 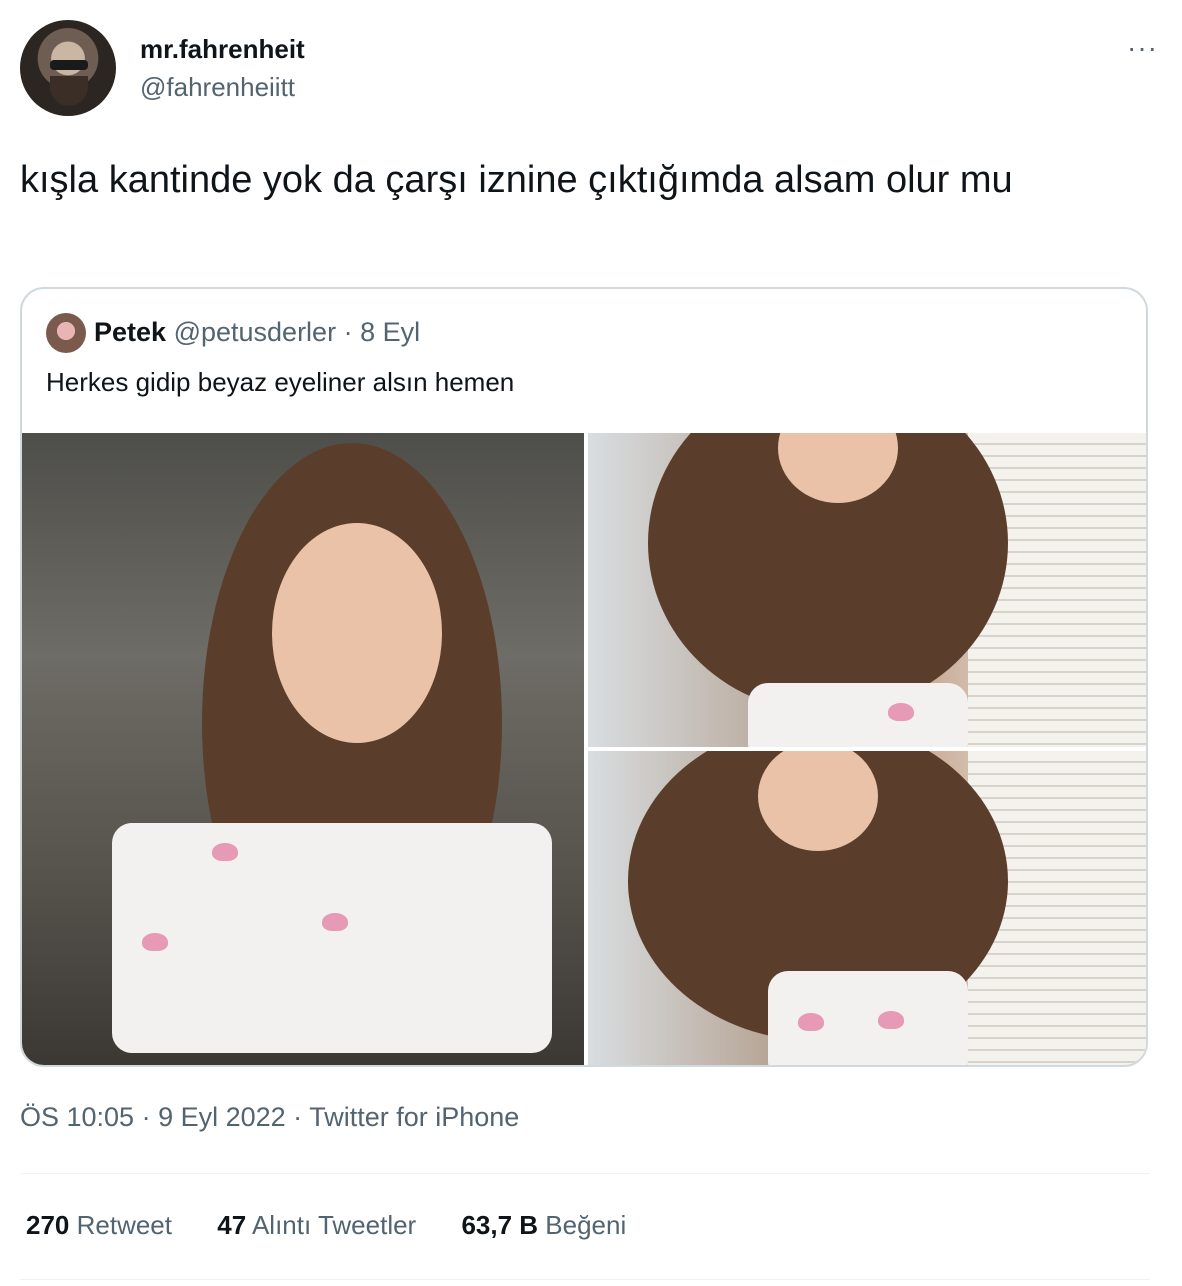 What do you see at coordinates (500, 1225) in the screenshot?
I see `likes-count: 63,7 B` at bounding box center [500, 1225].